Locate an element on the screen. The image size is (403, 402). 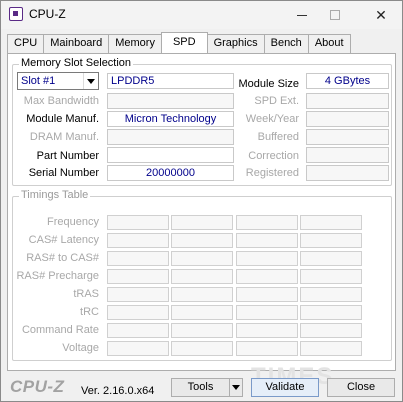
slot-select-value: Slot #1 is located at coordinates (38, 81).